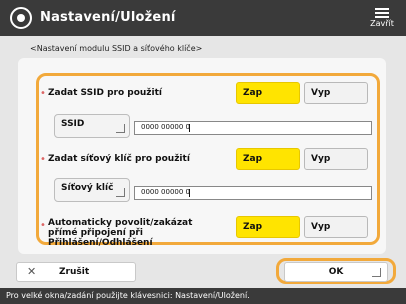 The height and width of the screenshot is (304, 406). Describe the element at coordinates (253, 227) in the screenshot. I see `auto-connect-on-label: Zap` at that location.